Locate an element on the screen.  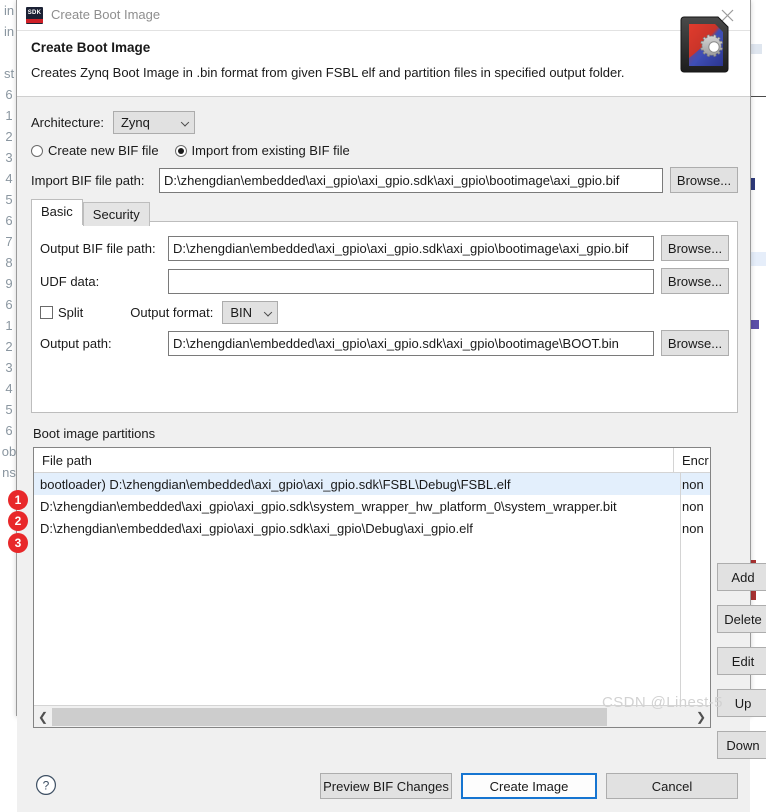
radio-create-new-bif: Create new BIF file is located at coordinates (95, 150).